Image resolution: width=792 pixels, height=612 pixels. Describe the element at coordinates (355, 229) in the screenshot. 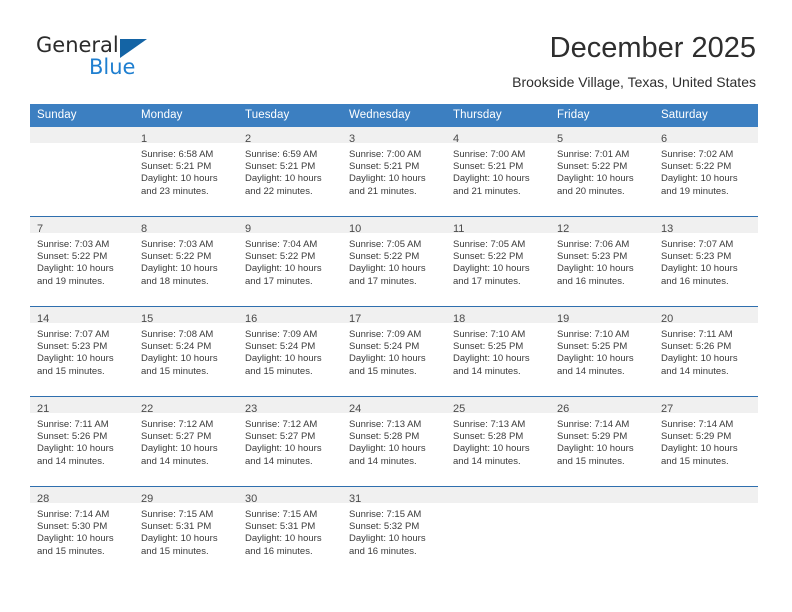

I see `day-number: 10` at that location.